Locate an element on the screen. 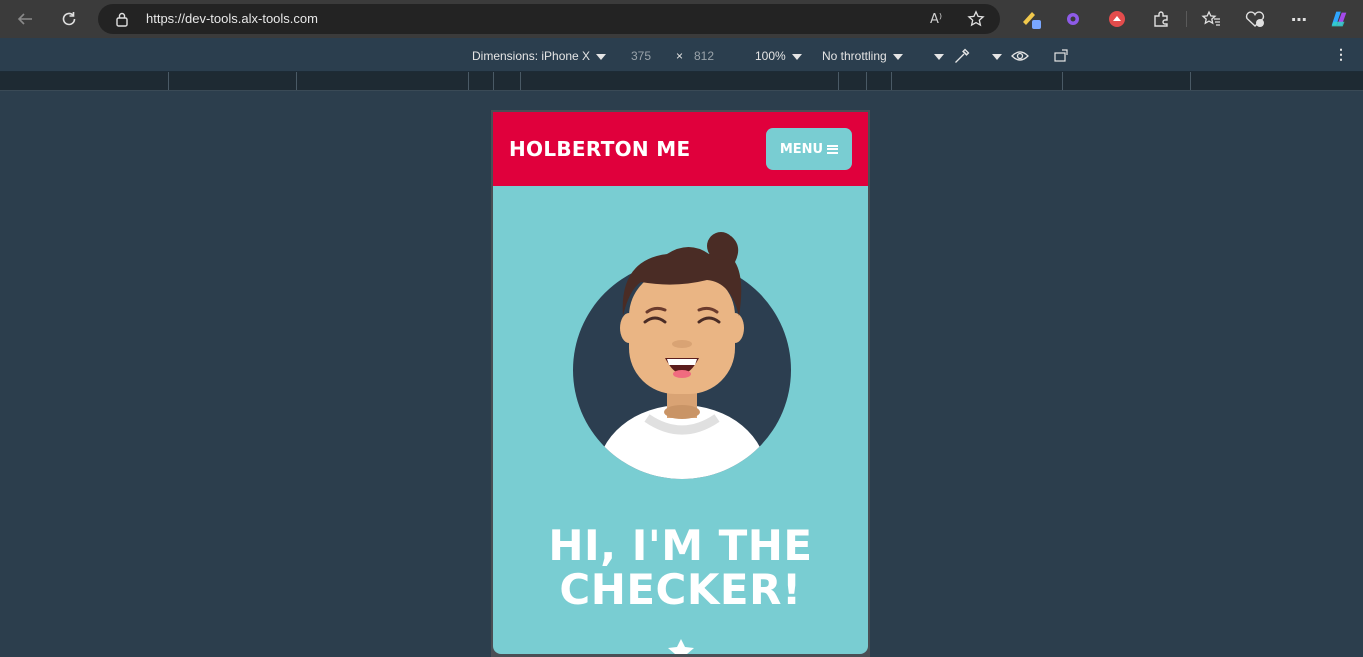 This screenshot has width=1363, height=657. hero-title-line1: HI, I'M THE is located at coordinates (680, 545).